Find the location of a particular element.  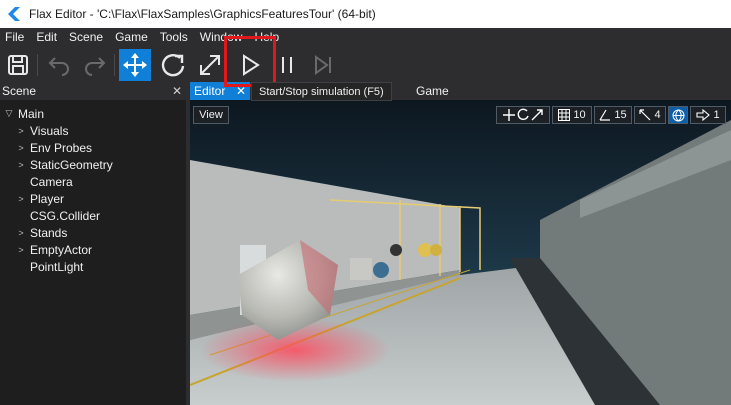

menu-file: File is located at coordinates (15, 37).